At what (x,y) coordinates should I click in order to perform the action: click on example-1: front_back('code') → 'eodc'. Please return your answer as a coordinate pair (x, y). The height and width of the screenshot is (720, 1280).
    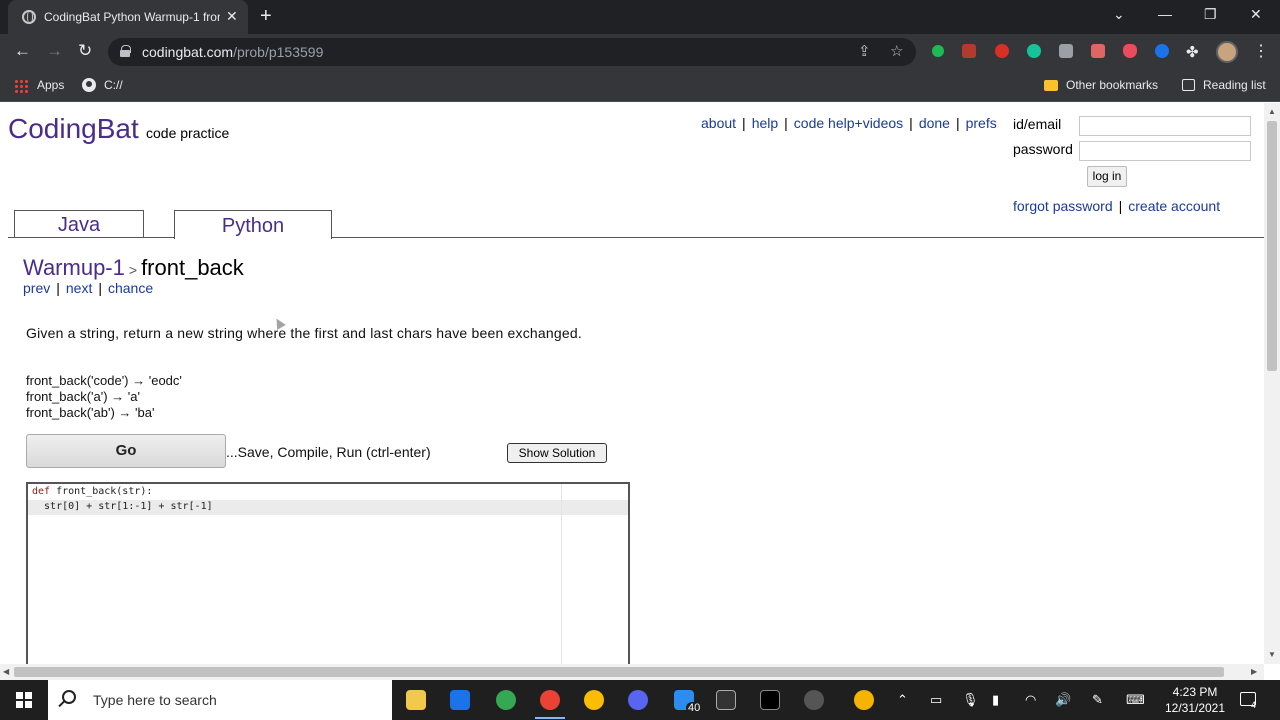
    Looking at the image, I should click on (104, 380).